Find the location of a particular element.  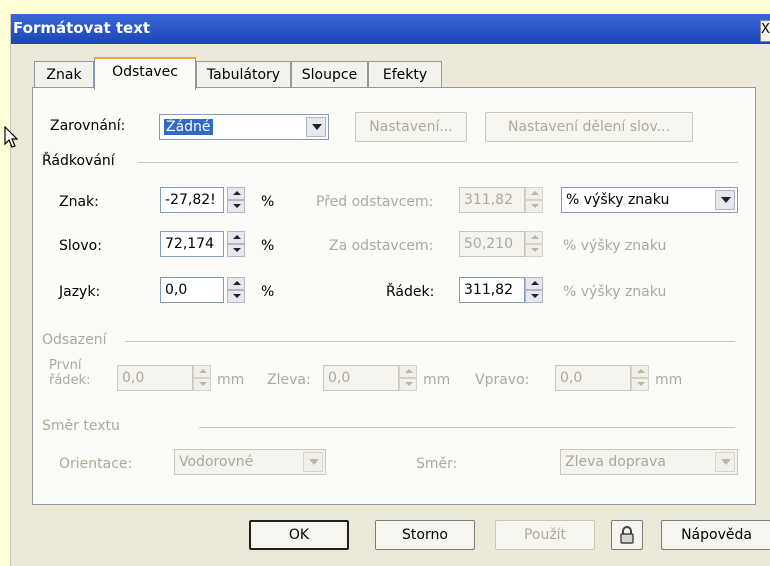

word-spacing-input: 72,174 is located at coordinates (192, 244).